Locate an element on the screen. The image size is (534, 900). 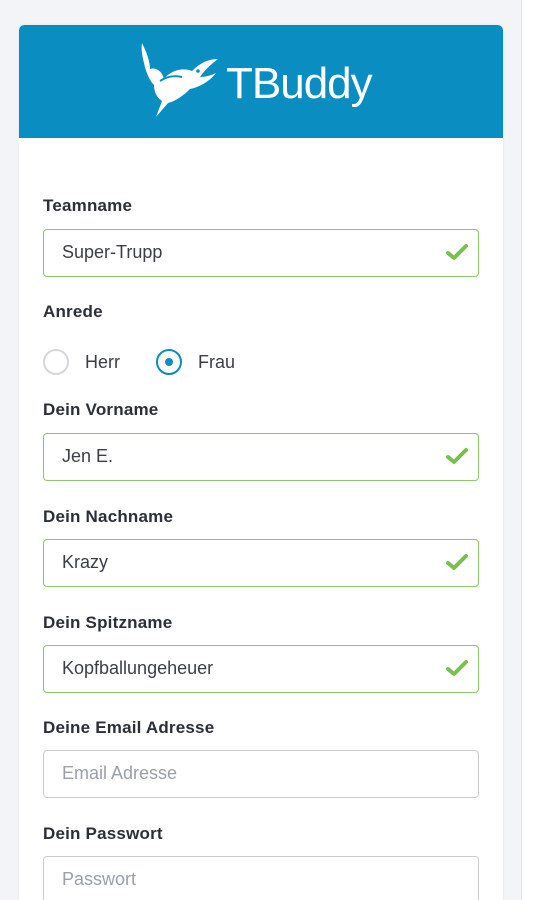
firstname-label: Dein Vorname is located at coordinates (101, 409).